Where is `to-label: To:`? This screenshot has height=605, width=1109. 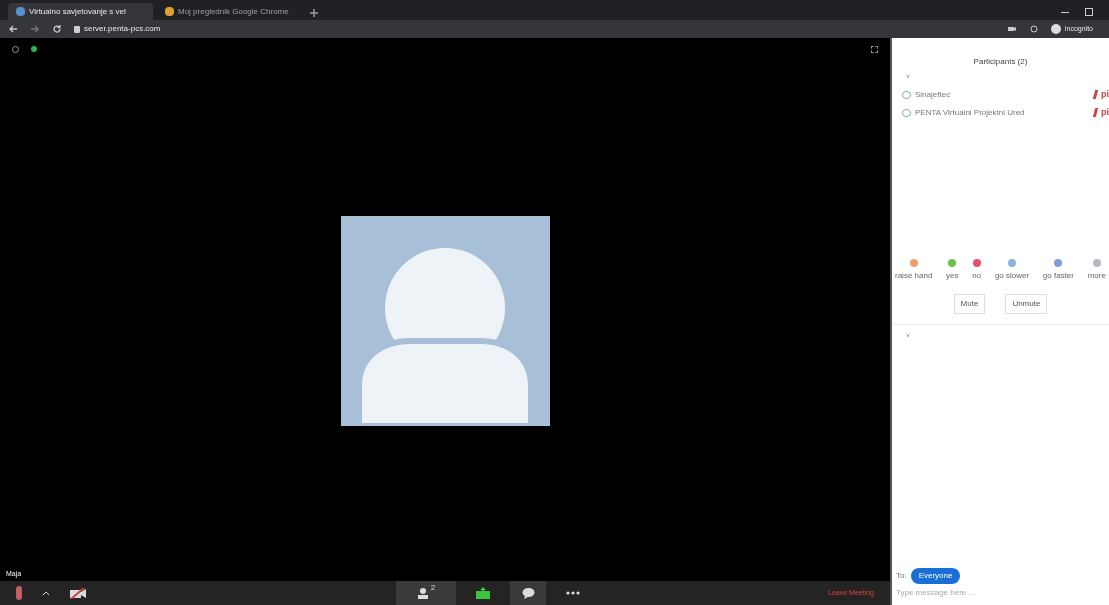
to-label: To: is located at coordinates (901, 576).